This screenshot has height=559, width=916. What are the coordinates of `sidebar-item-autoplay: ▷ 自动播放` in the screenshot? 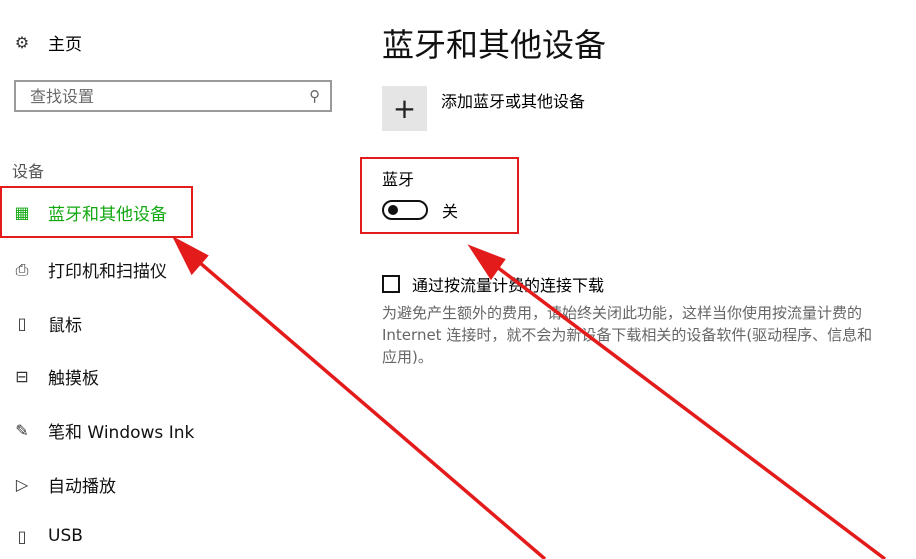 It's located at (64, 484).